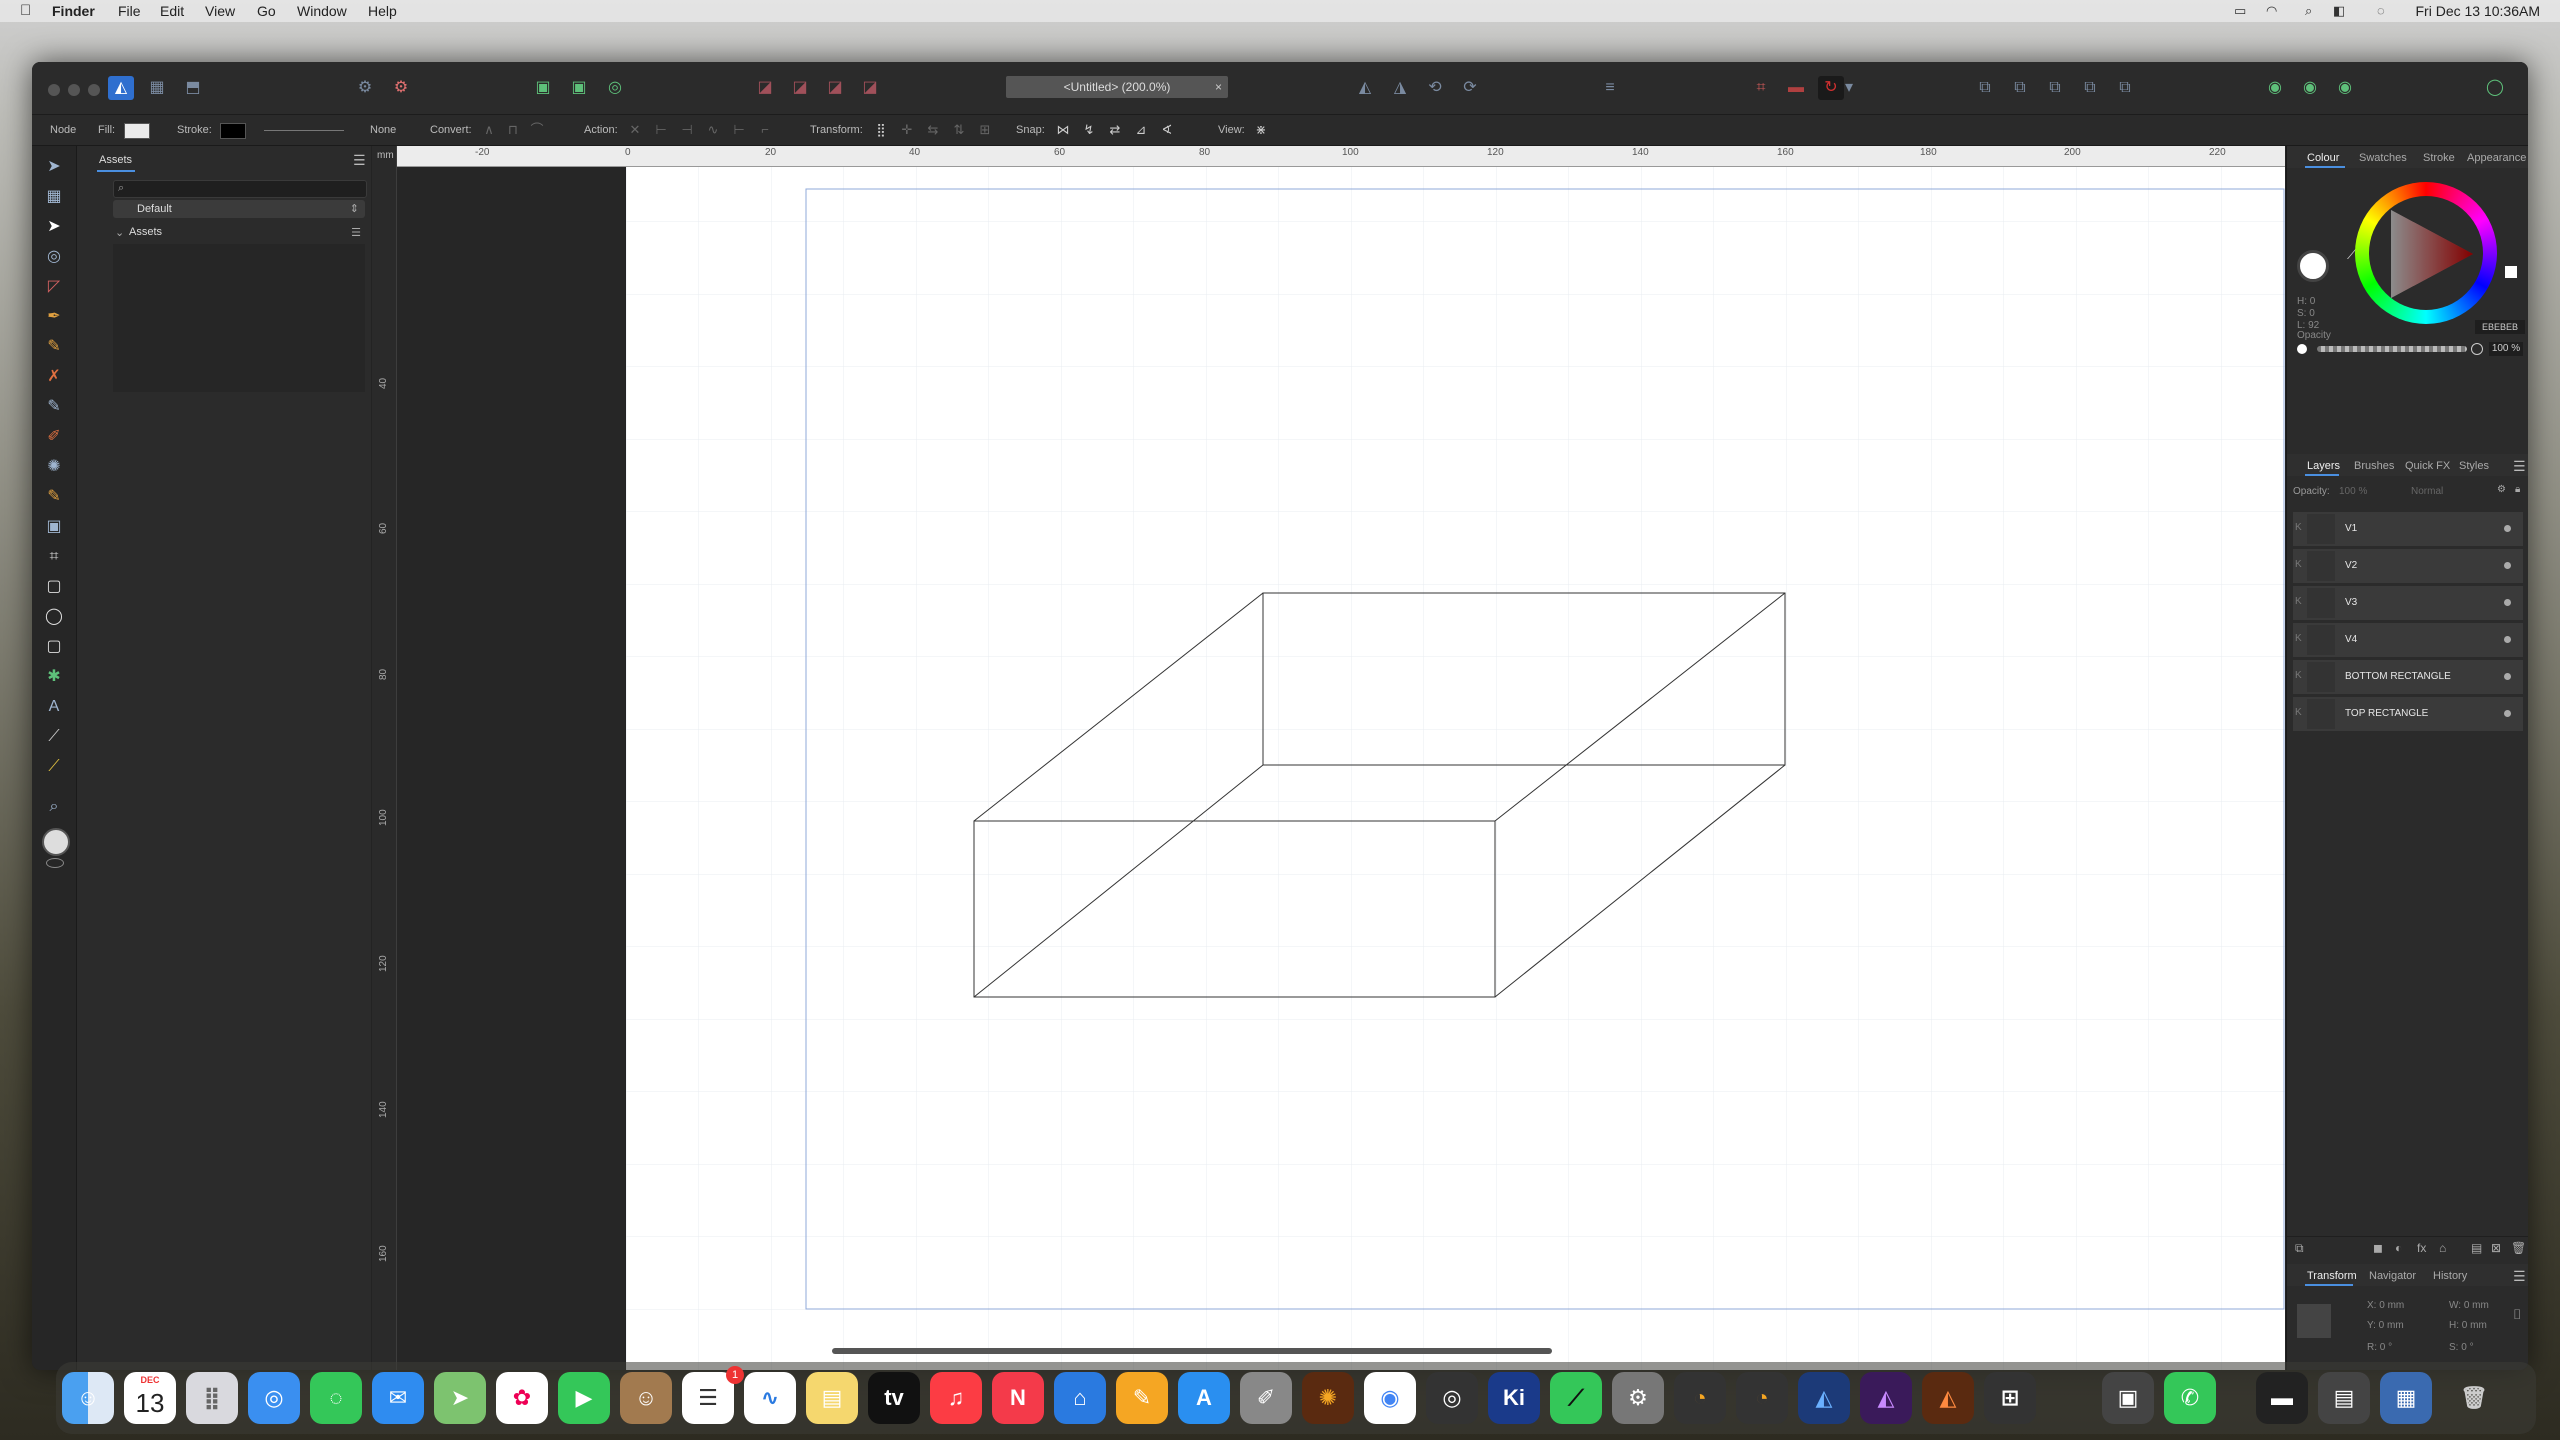  Describe the element at coordinates (2190, 1398) in the screenshot. I see `whatsapp-icon: ✆` at that location.